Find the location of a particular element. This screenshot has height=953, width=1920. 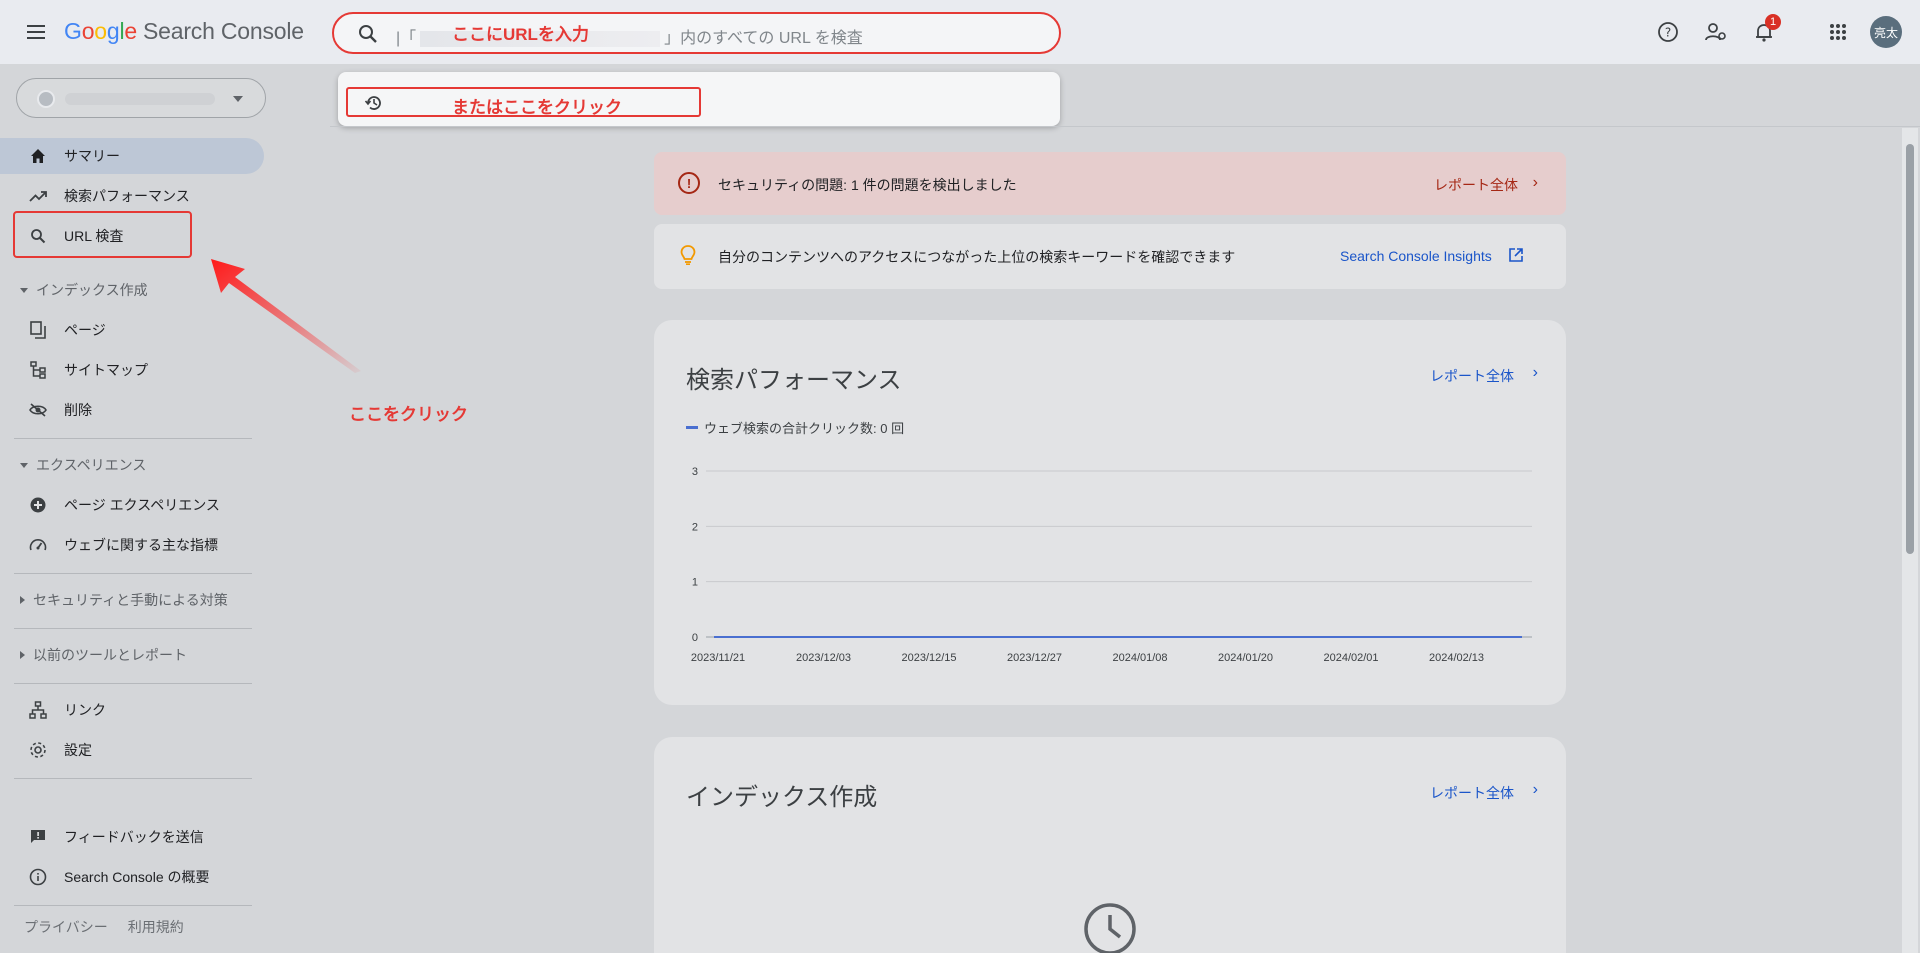

scroll-thumb is located at coordinates (1910, 349).